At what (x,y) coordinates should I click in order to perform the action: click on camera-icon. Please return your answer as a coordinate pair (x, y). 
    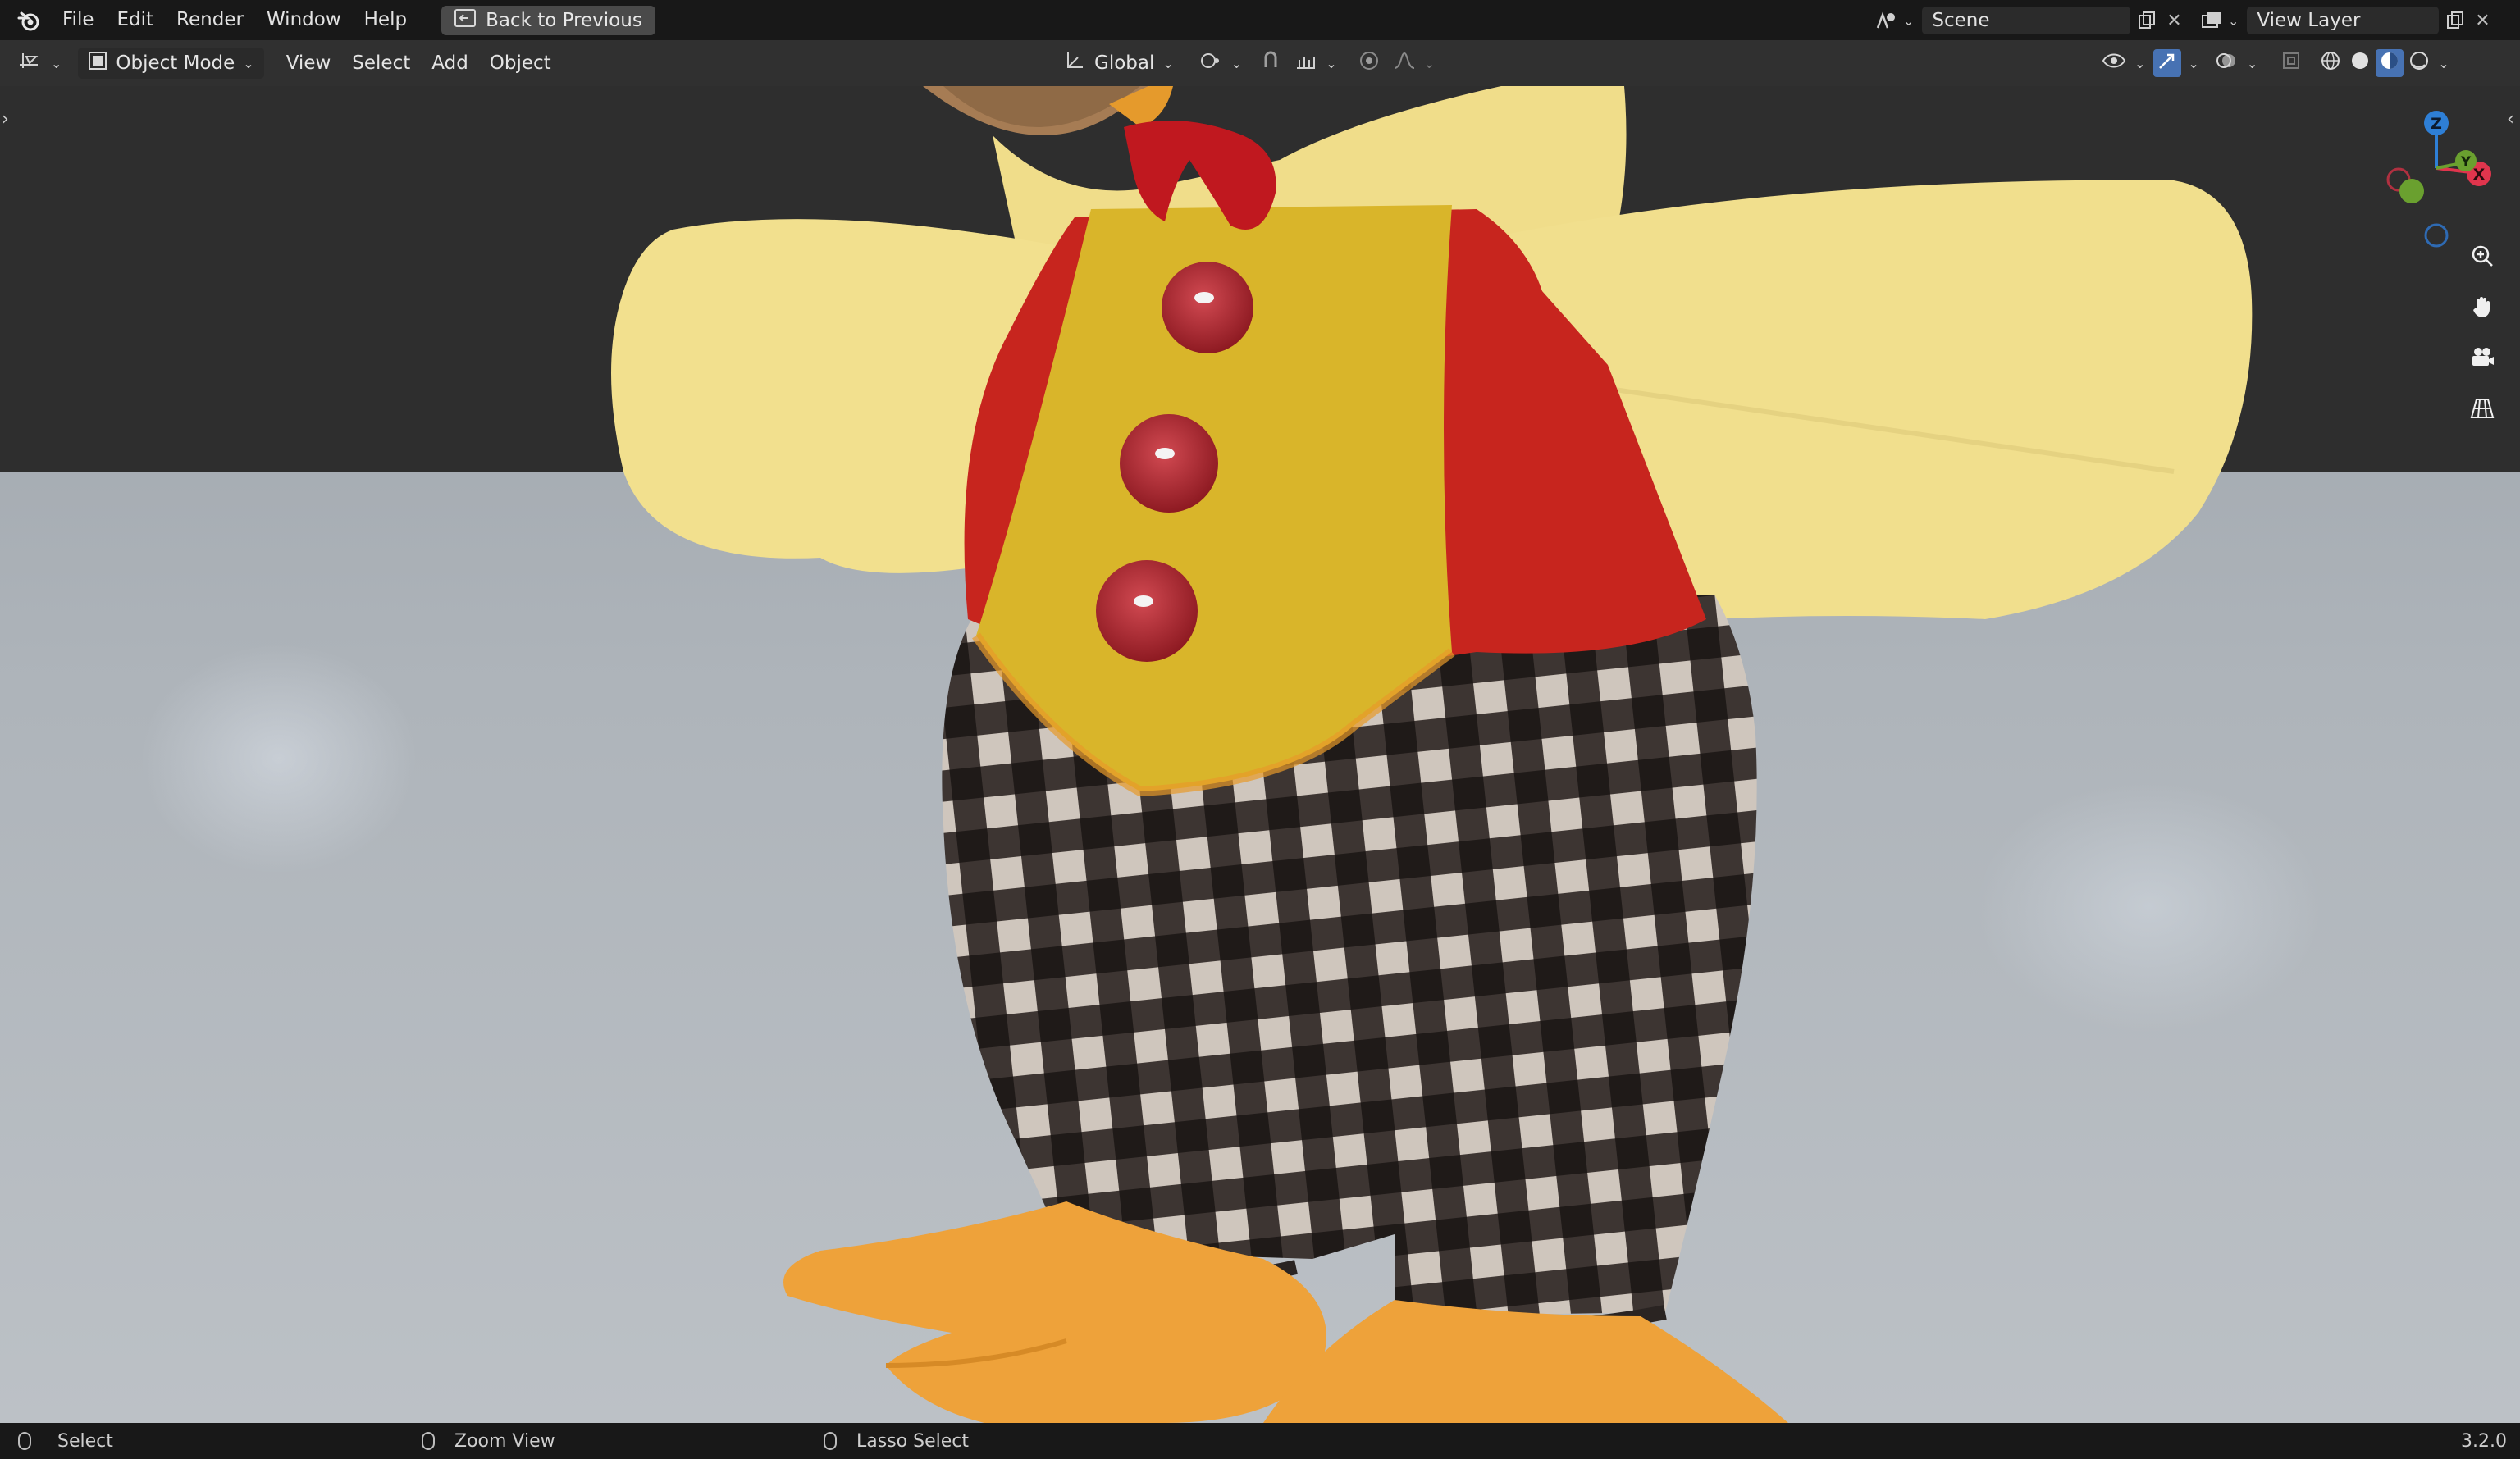
    Looking at the image, I should click on (2482, 361).